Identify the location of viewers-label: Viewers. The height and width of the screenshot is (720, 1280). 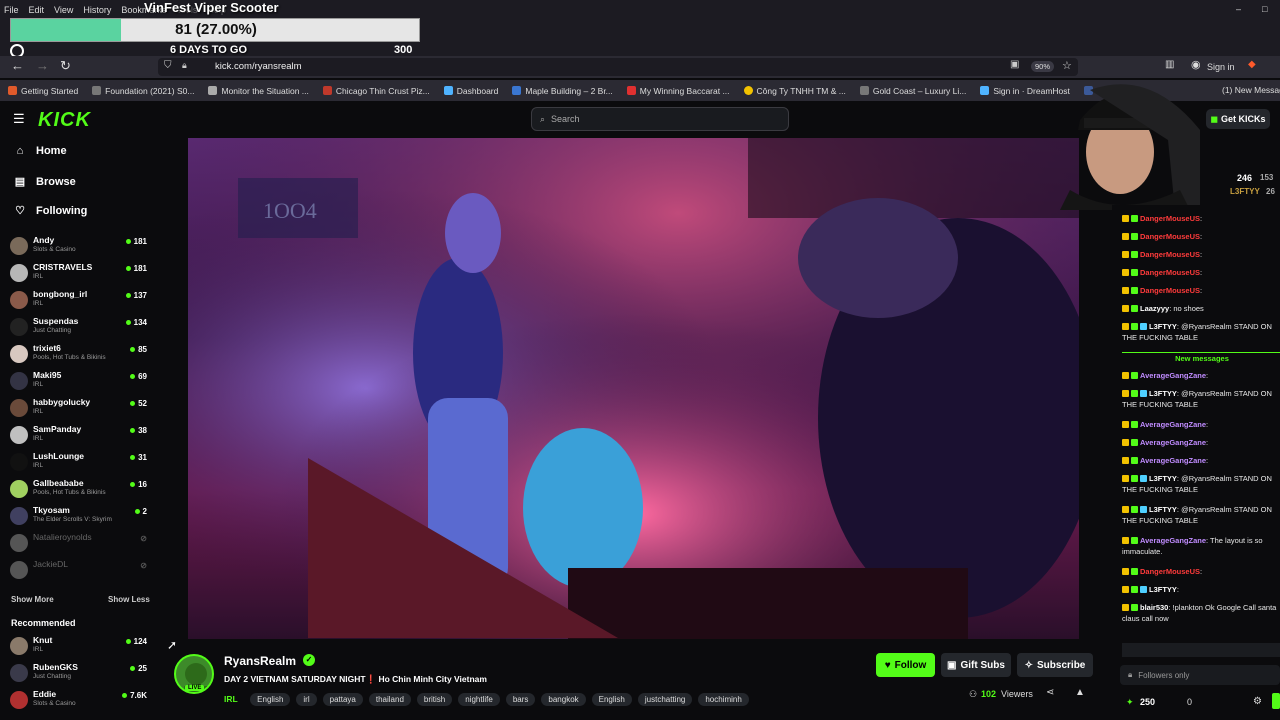
(1017, 694).